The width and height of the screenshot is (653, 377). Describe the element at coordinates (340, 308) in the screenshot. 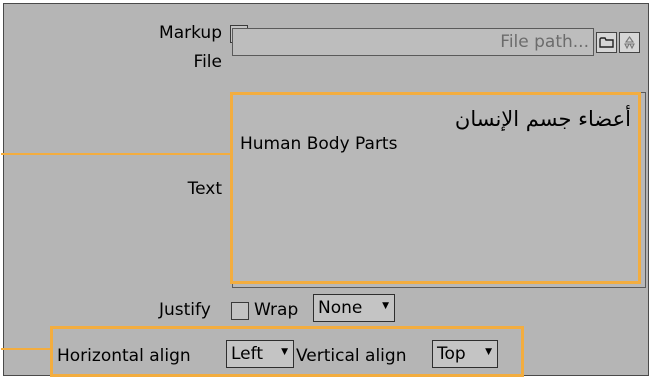

I see `wrap-value: None` at that location.